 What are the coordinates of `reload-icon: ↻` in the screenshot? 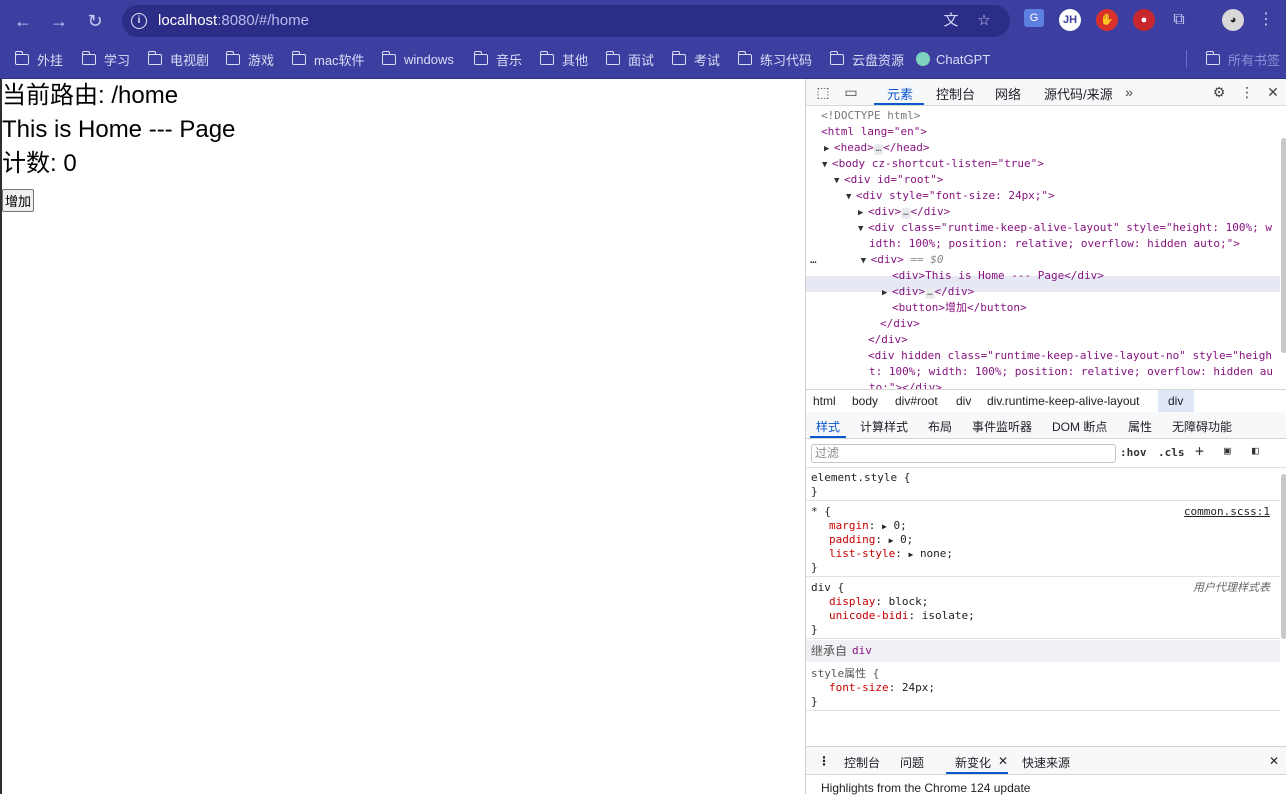 It's located at (95, 21).